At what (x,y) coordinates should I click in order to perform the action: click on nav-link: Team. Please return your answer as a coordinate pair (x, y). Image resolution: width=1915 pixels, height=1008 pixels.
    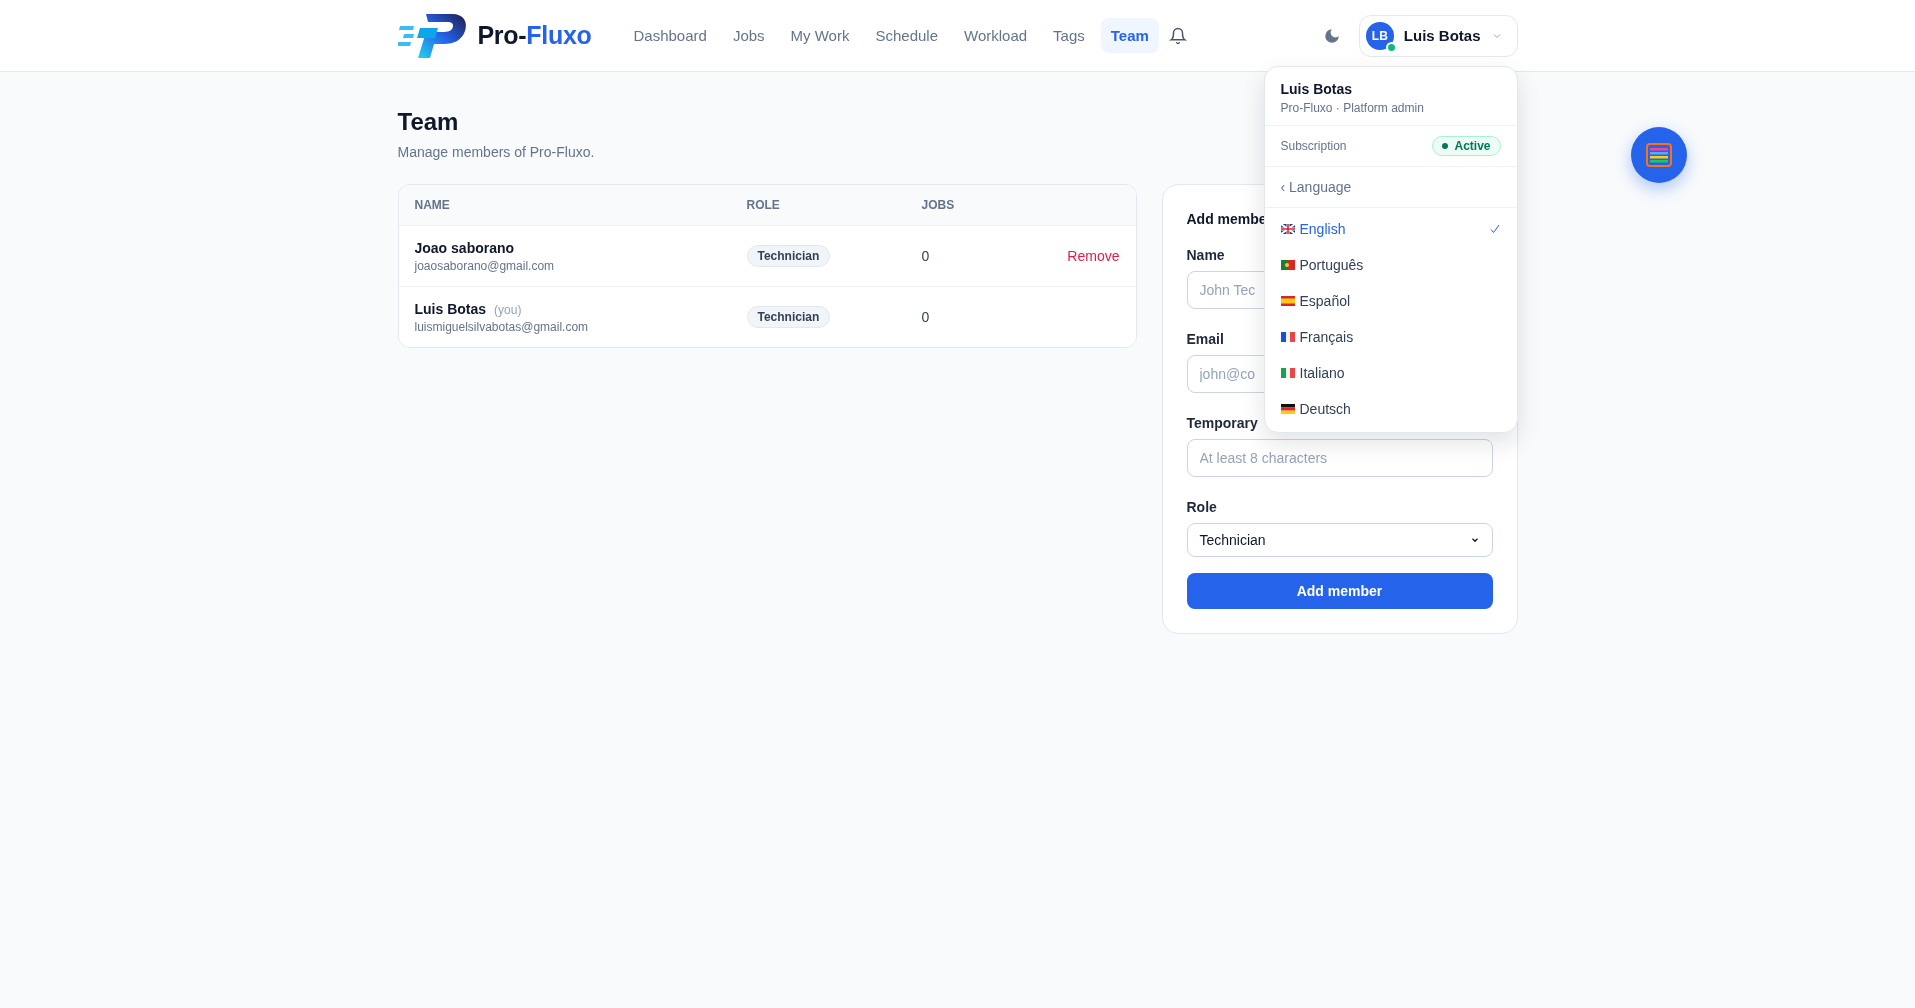
    Looking at the image, I should click on (1129, 35).